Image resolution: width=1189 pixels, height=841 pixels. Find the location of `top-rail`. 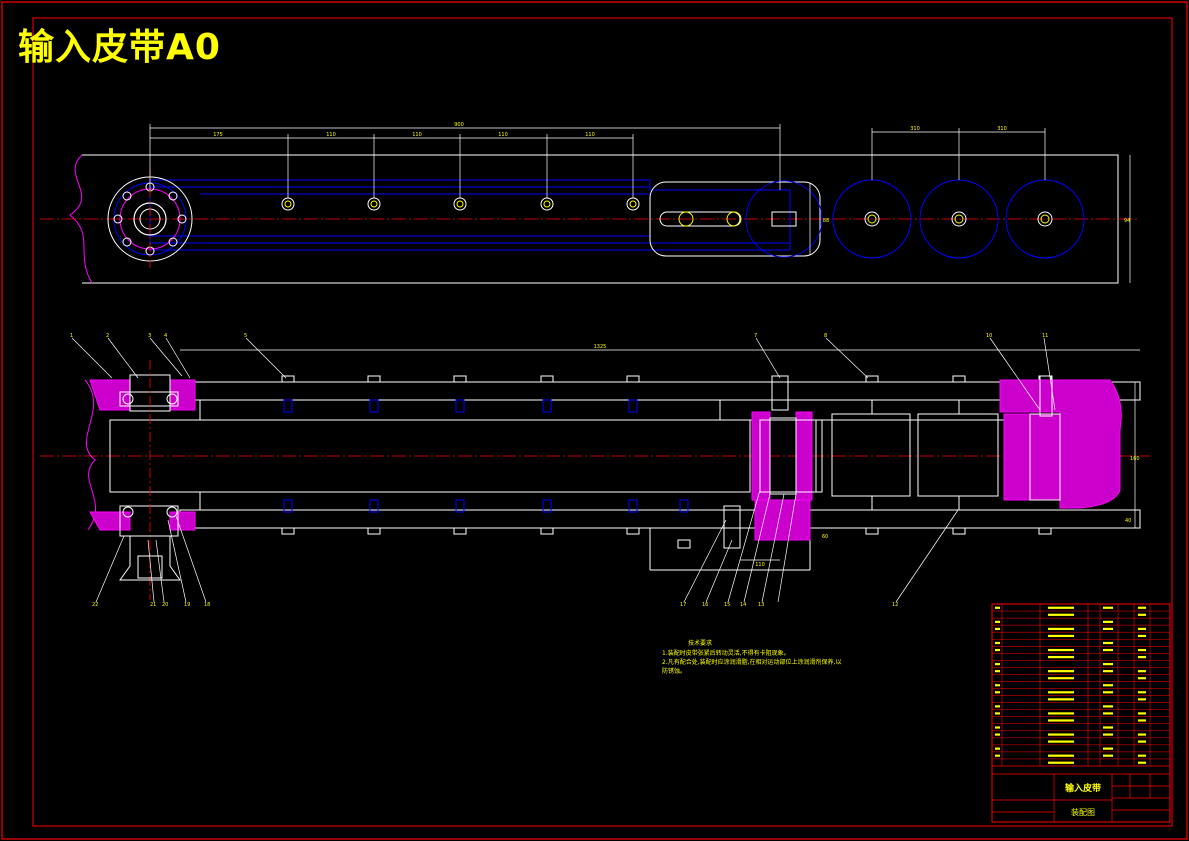

top-rail is located at coordinates (660, 391).